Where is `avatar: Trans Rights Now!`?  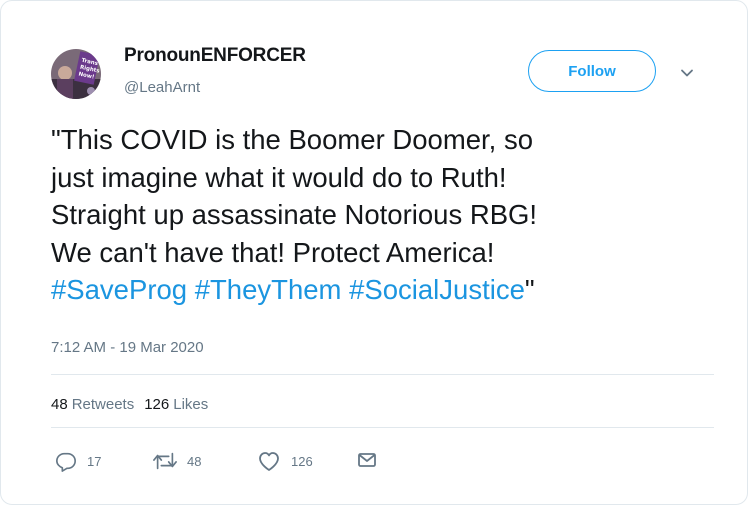
avatar: Trans Rights Now! is located at coordinates (76, 74).